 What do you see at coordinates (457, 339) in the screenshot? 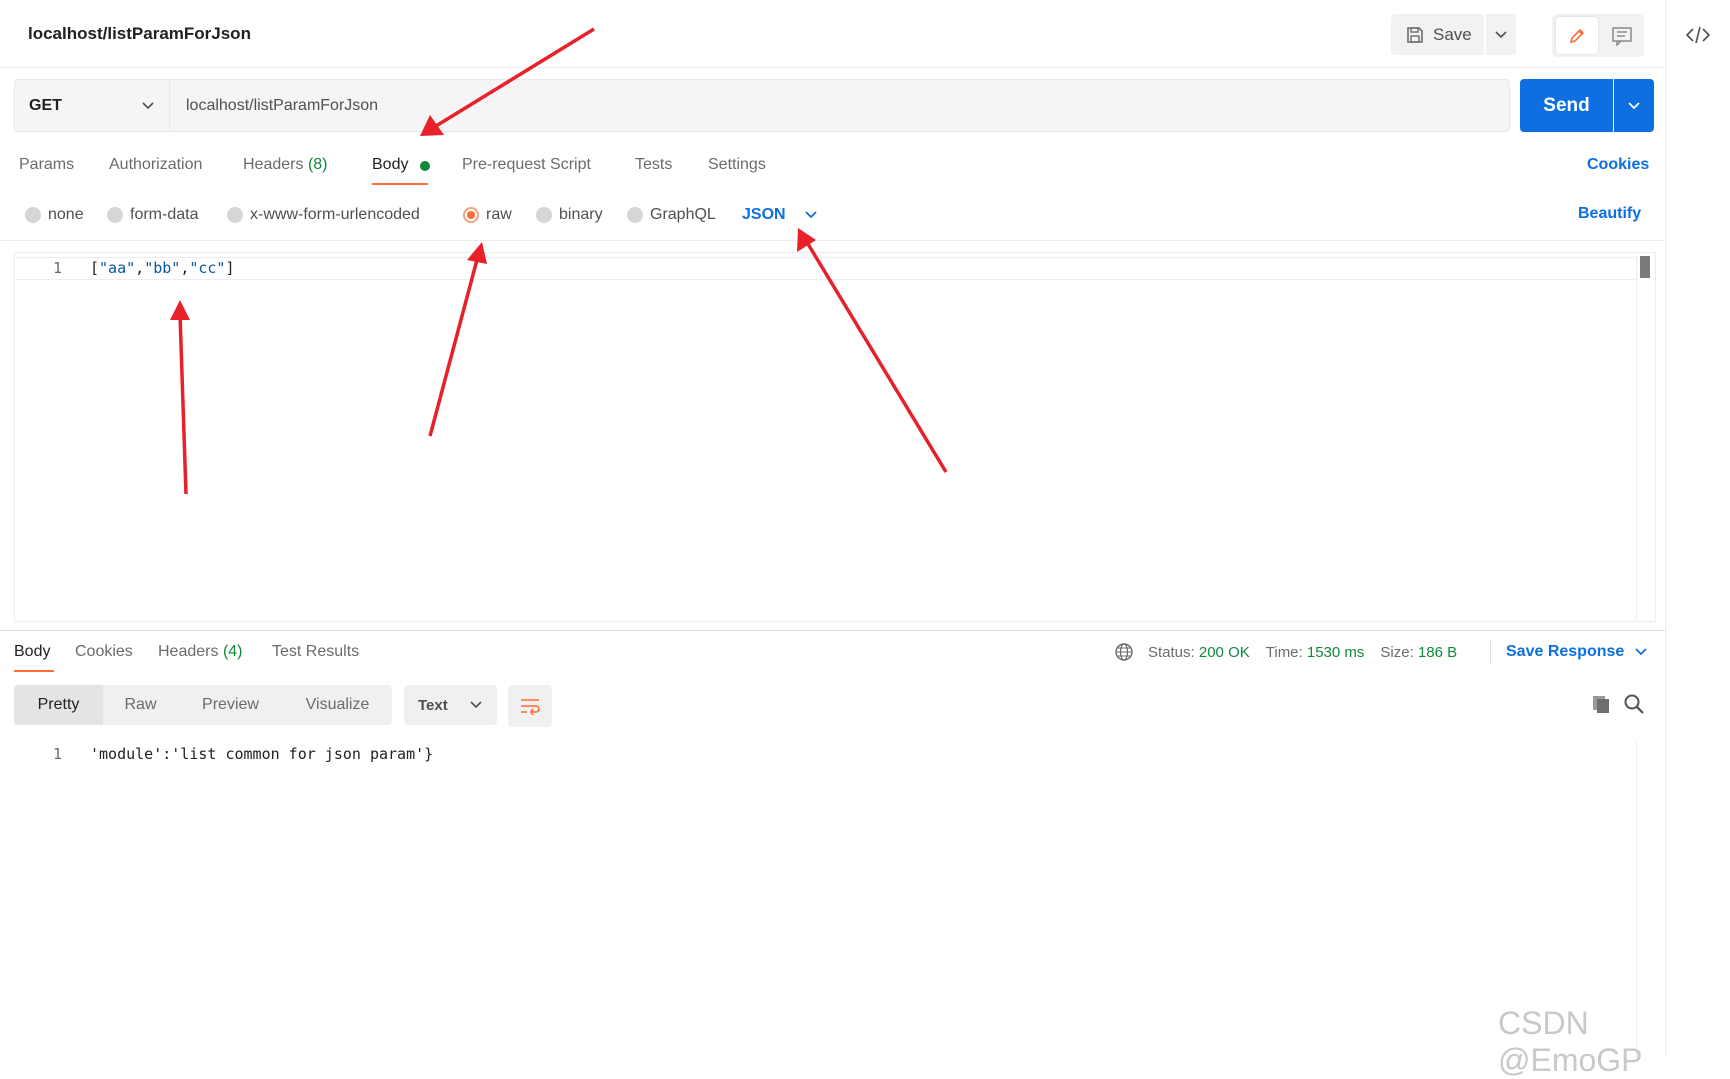
I see `annotation-arrow-raw` at bounding box center [457, 339].